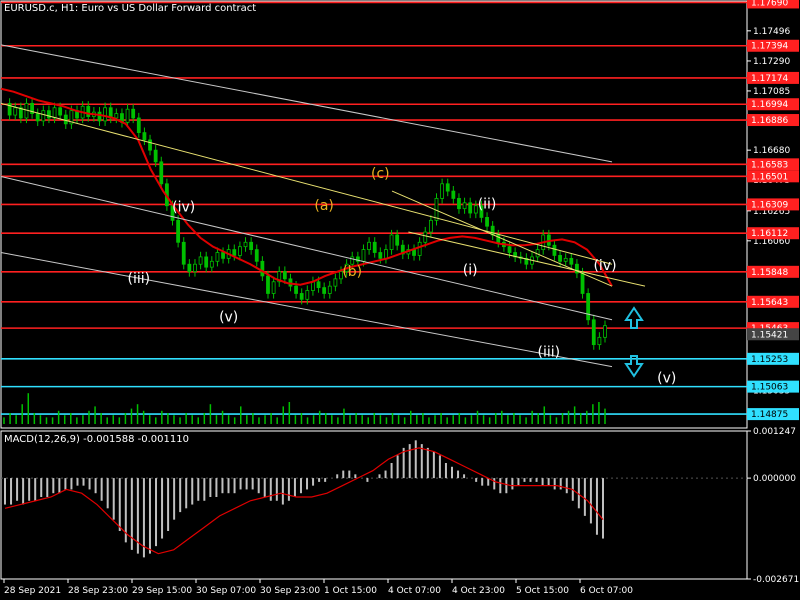 The height and width of the screenshot is (600, 800). I want to click on wave-label: (ii), so click(487, 205).